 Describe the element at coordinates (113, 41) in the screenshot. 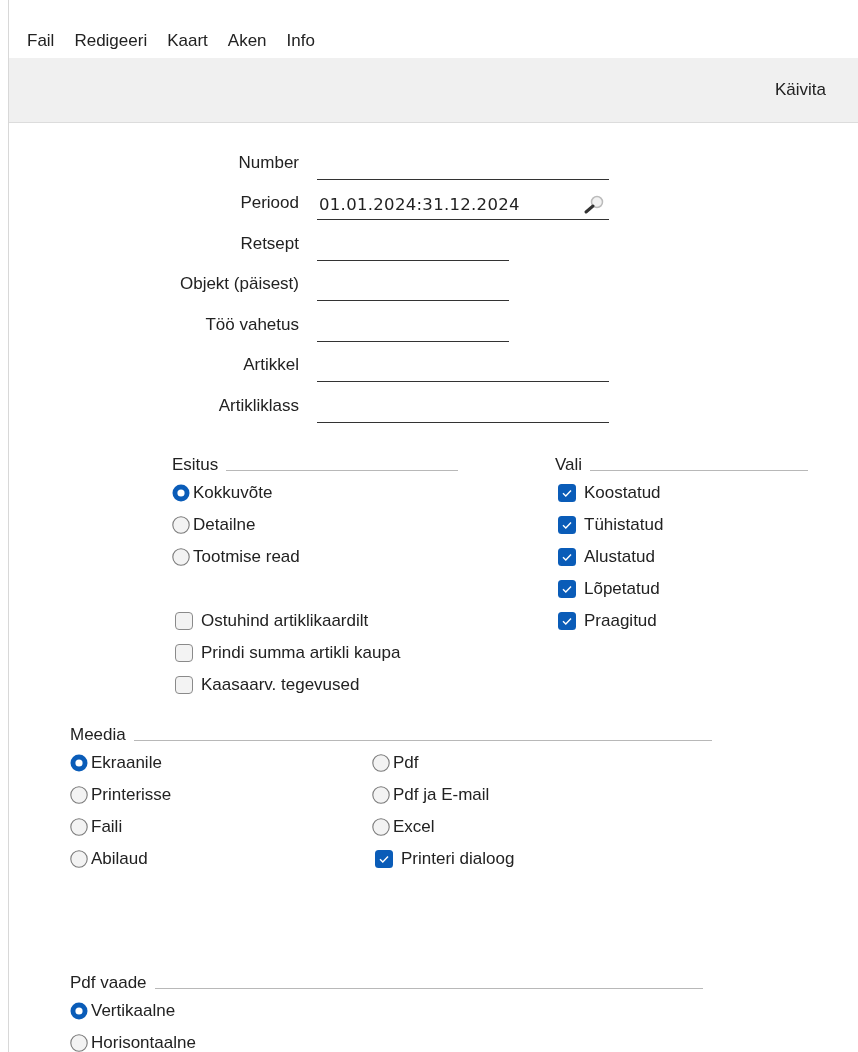

I see `menu-item: Redigeeri` at that location.